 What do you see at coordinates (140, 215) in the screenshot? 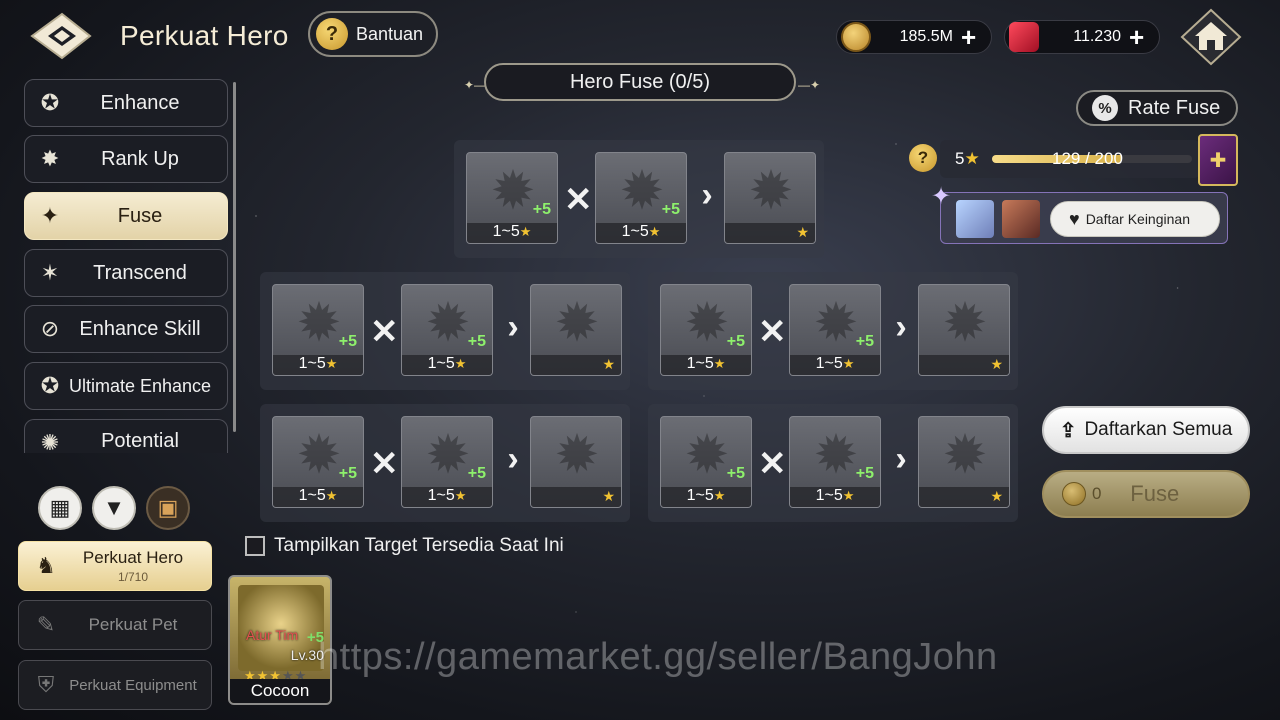
I see `tab-label: Fuse` at bounding box center [140, 215].